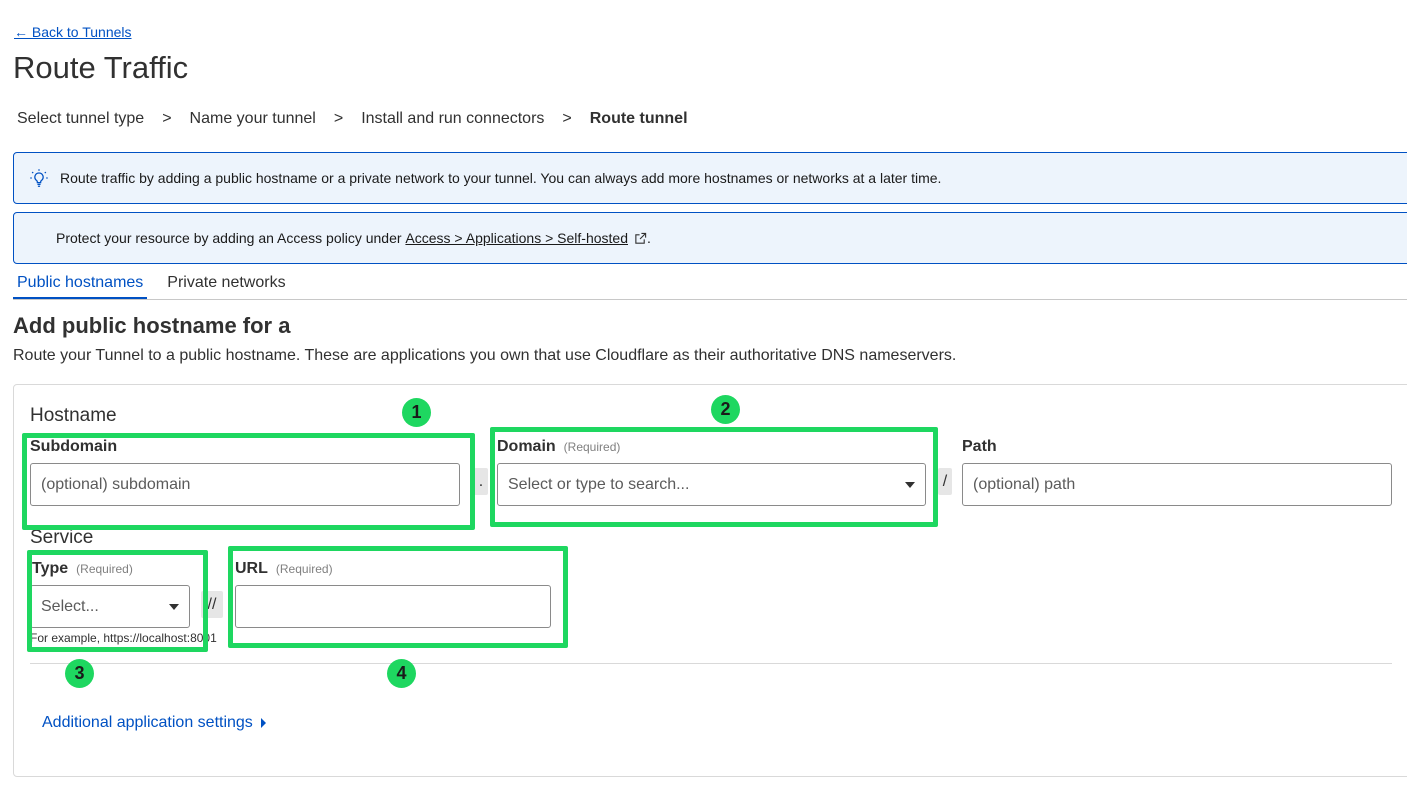 This screenshot has width=1407, height=799. Describe the element at coordinates (101, 67) in the screenshot. I see `page-title: Route Traffic` at that location.